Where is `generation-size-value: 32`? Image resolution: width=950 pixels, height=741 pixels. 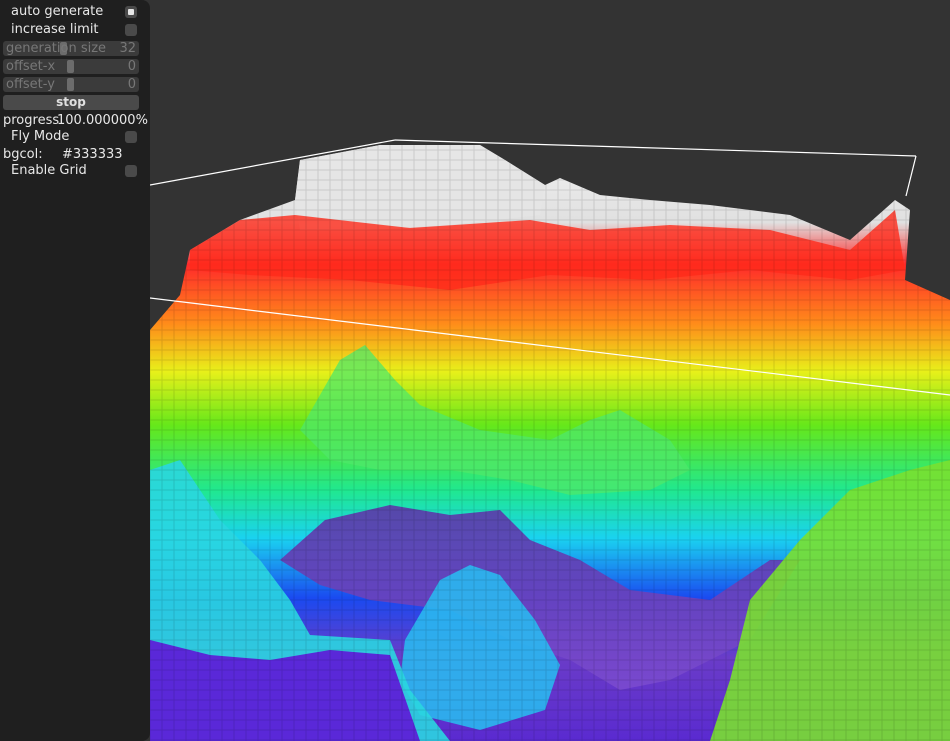 generation-size-value: 32 is located at coordinates (127, 48).